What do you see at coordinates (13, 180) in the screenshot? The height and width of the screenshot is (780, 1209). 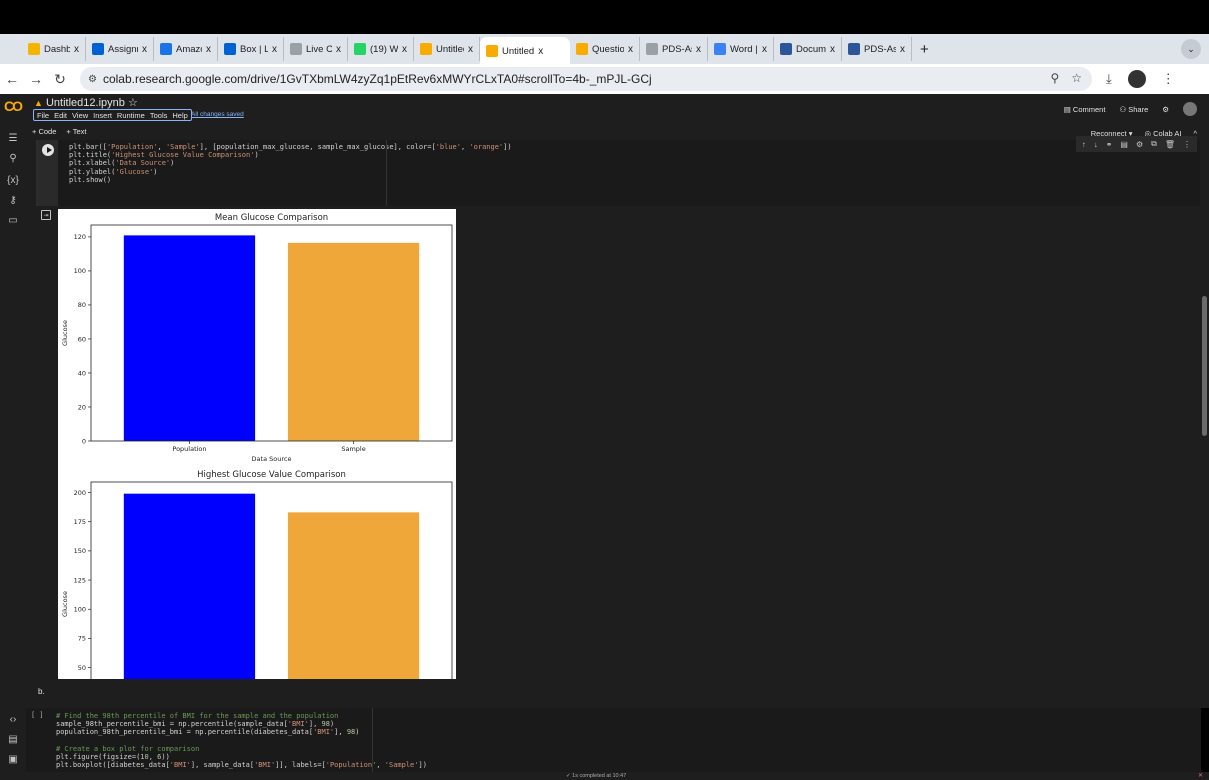 I see `variables-icon: {x}` at bounding box center [13, 180].